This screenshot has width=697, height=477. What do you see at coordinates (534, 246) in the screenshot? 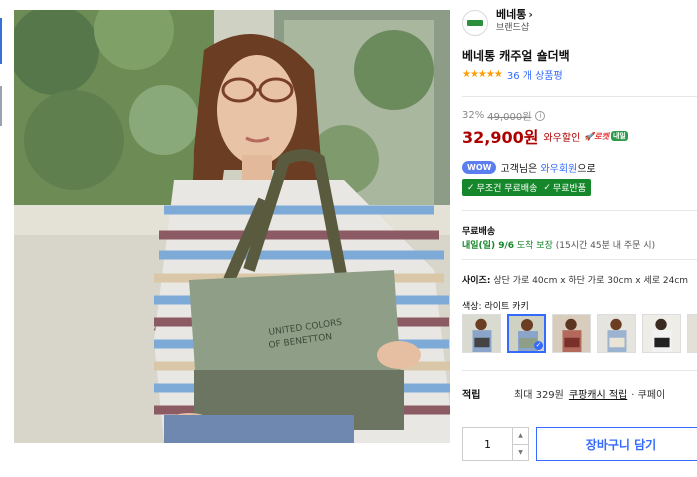
I see `eta-guarantee: 도착 보장` at bounding box center [534, 246].